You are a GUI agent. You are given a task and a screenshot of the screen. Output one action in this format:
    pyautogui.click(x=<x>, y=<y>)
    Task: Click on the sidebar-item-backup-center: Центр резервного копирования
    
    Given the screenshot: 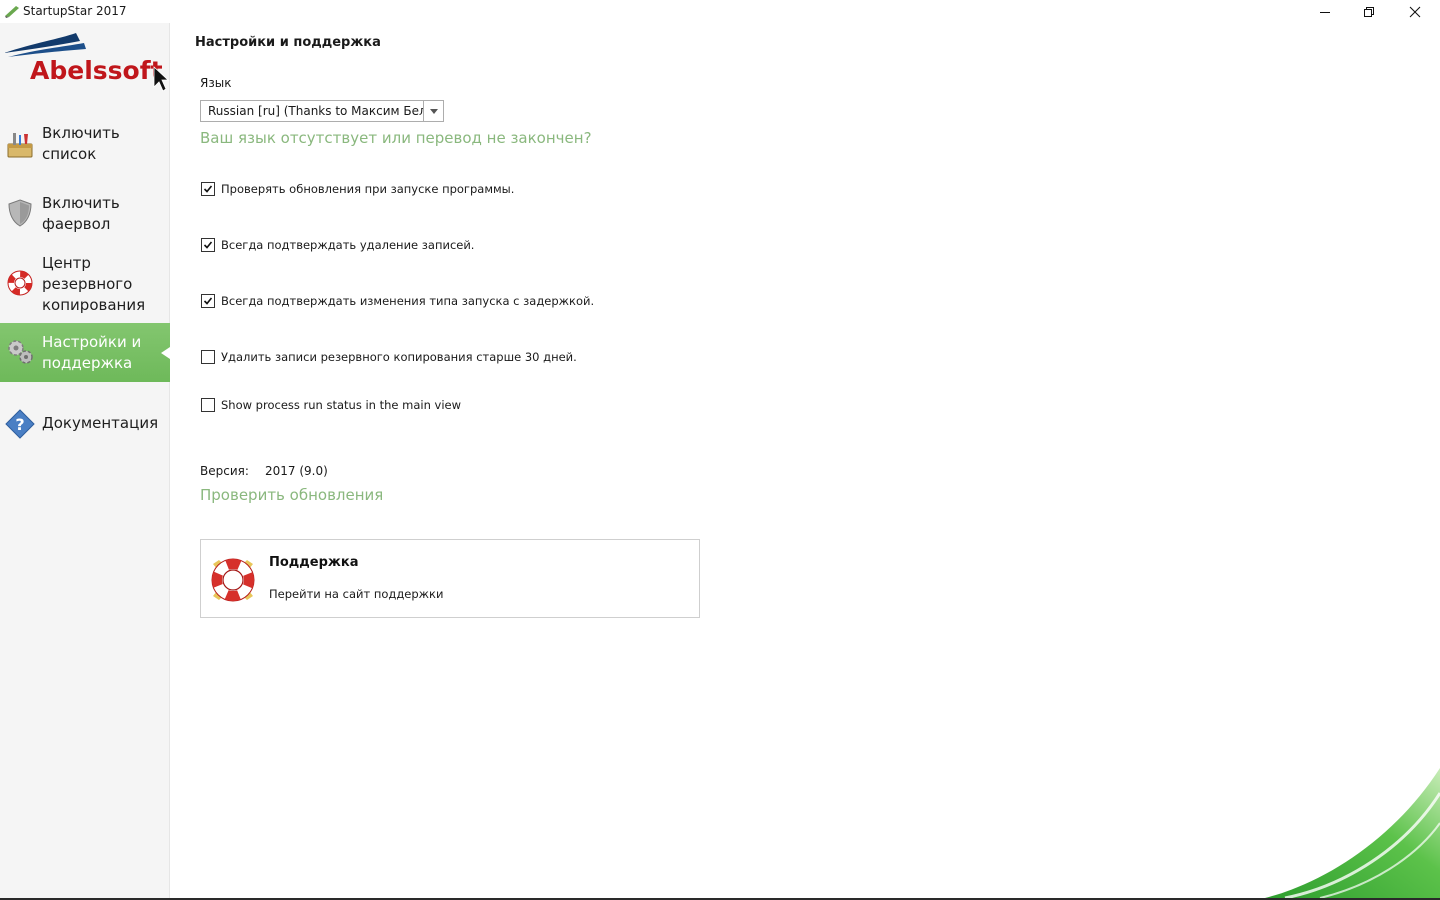 What is the action you would take?
    pyautogui.click(x=85, y=285)
    